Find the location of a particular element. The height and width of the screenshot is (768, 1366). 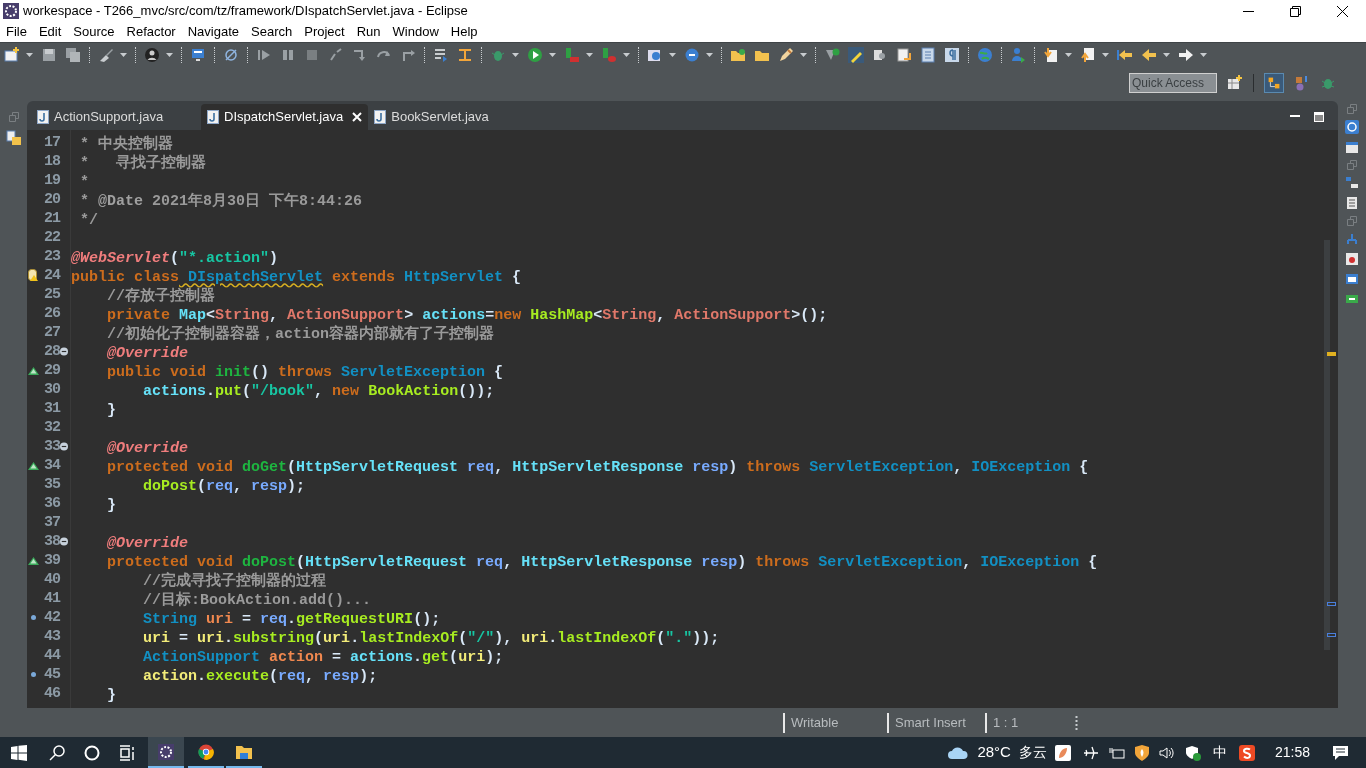

shield-icon is located at coordinates (1141, 752).